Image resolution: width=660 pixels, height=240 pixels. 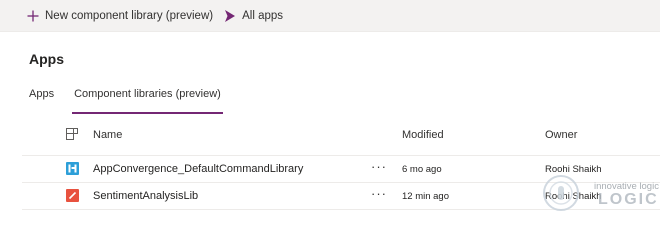 I want to click on plus-icon, so click(x=33, y=15).